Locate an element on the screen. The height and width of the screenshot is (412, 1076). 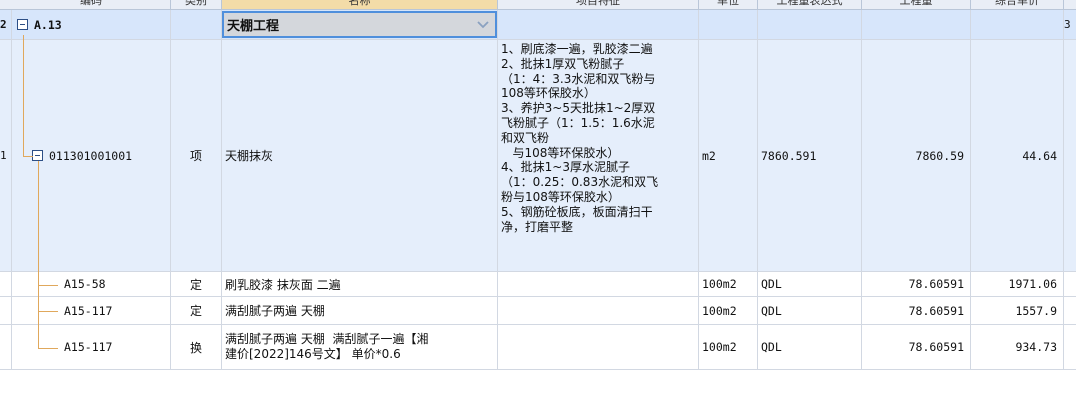
row-number: 1 is located at coordinates (6, 156).